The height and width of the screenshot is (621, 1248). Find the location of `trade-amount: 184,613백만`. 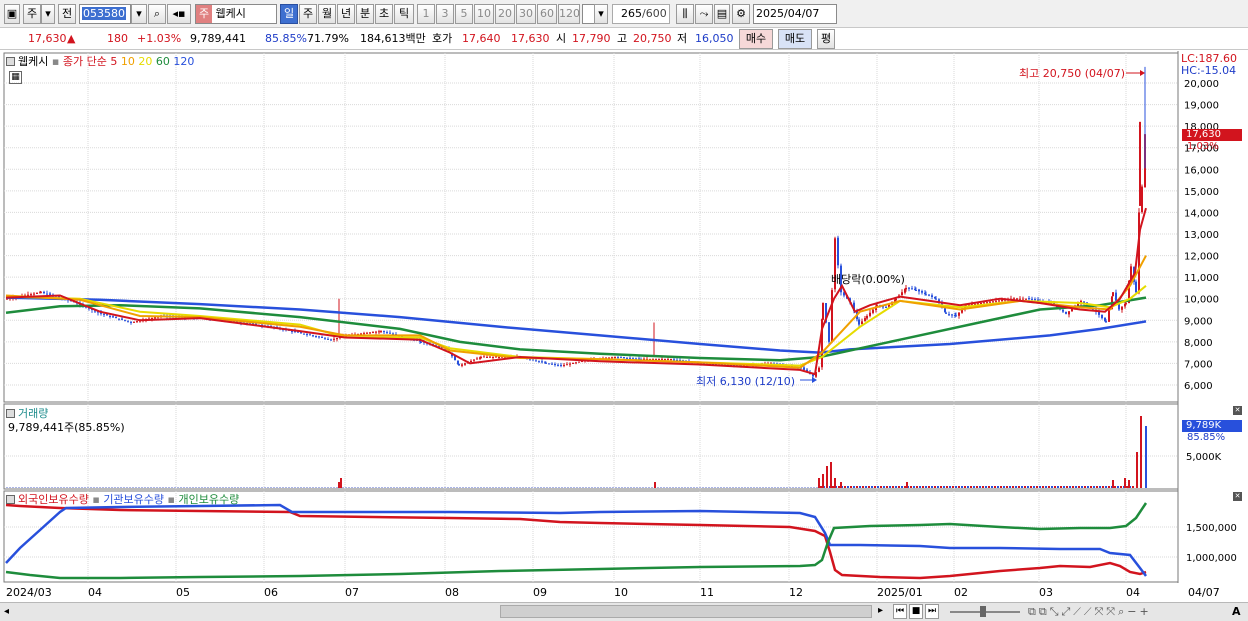

trade-amount: 184,613백만 is located at coordinates (393, 38).